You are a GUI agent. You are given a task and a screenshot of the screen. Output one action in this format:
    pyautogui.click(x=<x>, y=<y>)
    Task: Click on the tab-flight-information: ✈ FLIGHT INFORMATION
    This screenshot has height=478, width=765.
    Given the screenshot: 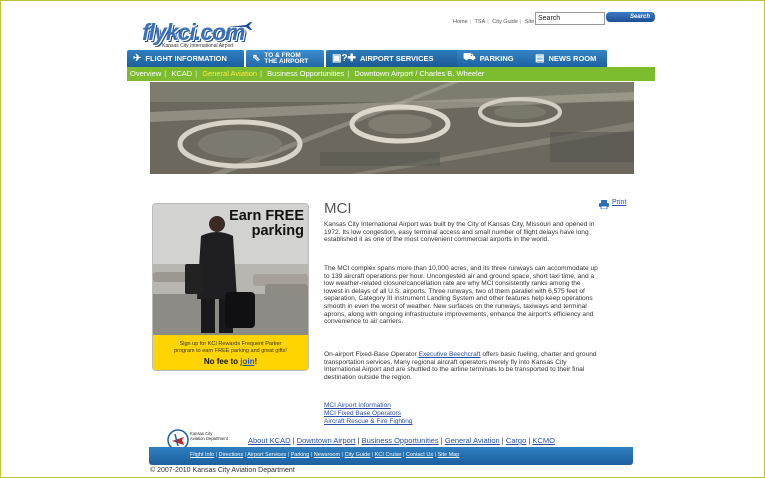 What is the action you would take?
    pyautogui.click(x=185, y=58)
    